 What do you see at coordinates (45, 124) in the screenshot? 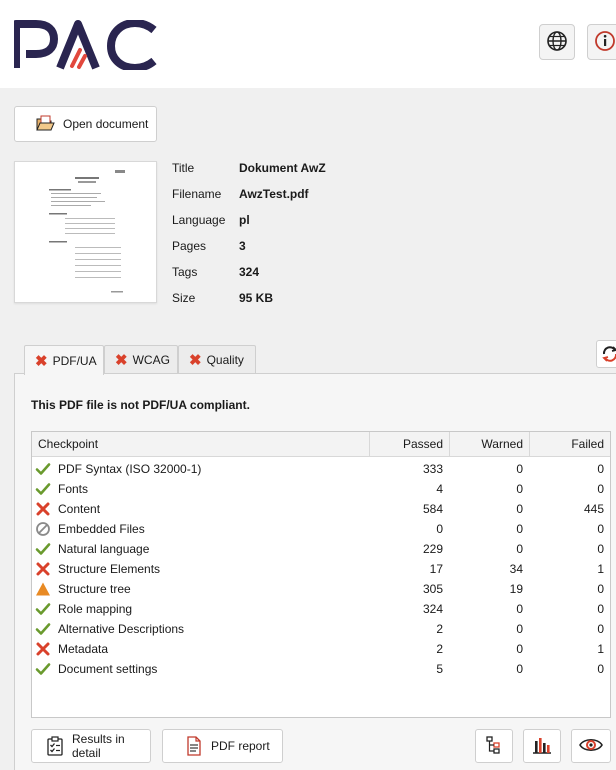
I see `open-folder-icon` at bounding box center [45, 124].